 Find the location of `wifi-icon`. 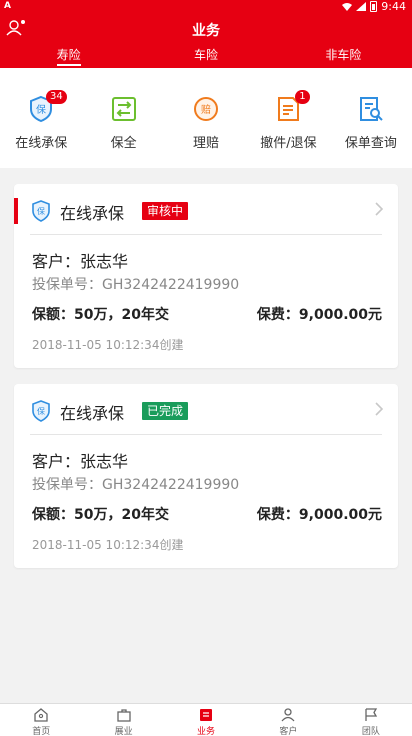

wifi-icon is located at coordinates (347, 7).